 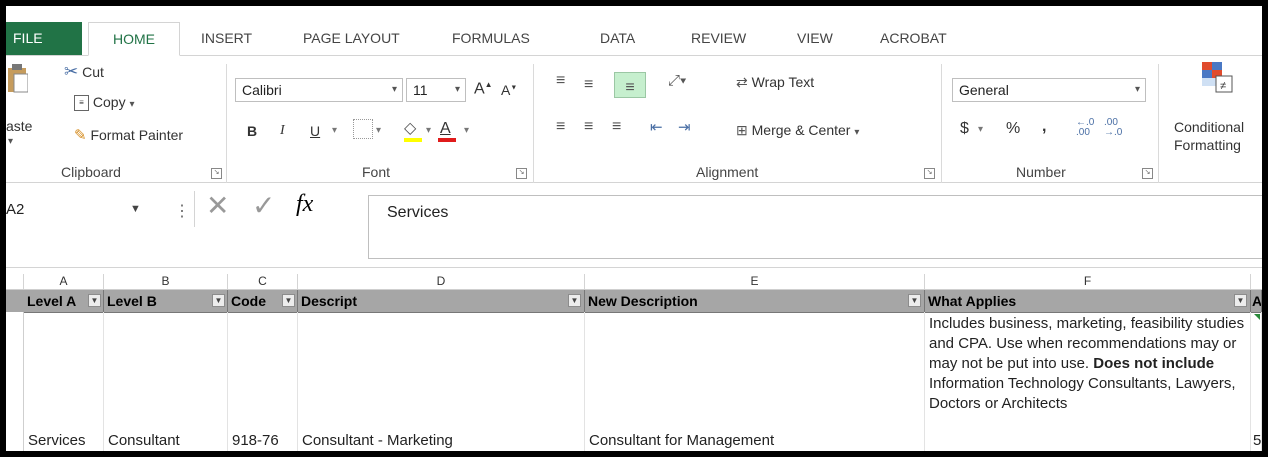 I want to click on cell-level-a: Services, so click(x=64, y=381).